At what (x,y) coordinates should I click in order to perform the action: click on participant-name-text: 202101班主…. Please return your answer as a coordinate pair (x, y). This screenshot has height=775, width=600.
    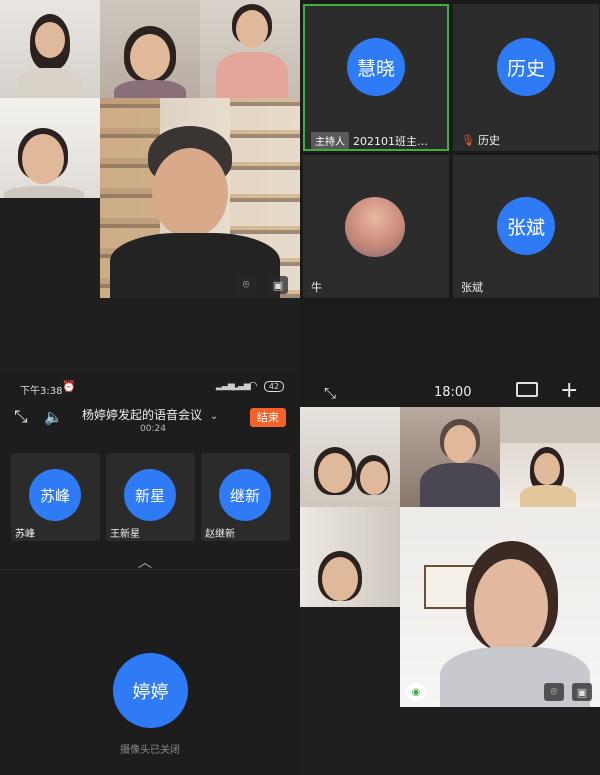
    Looking at the image, I should click on (390, 141).